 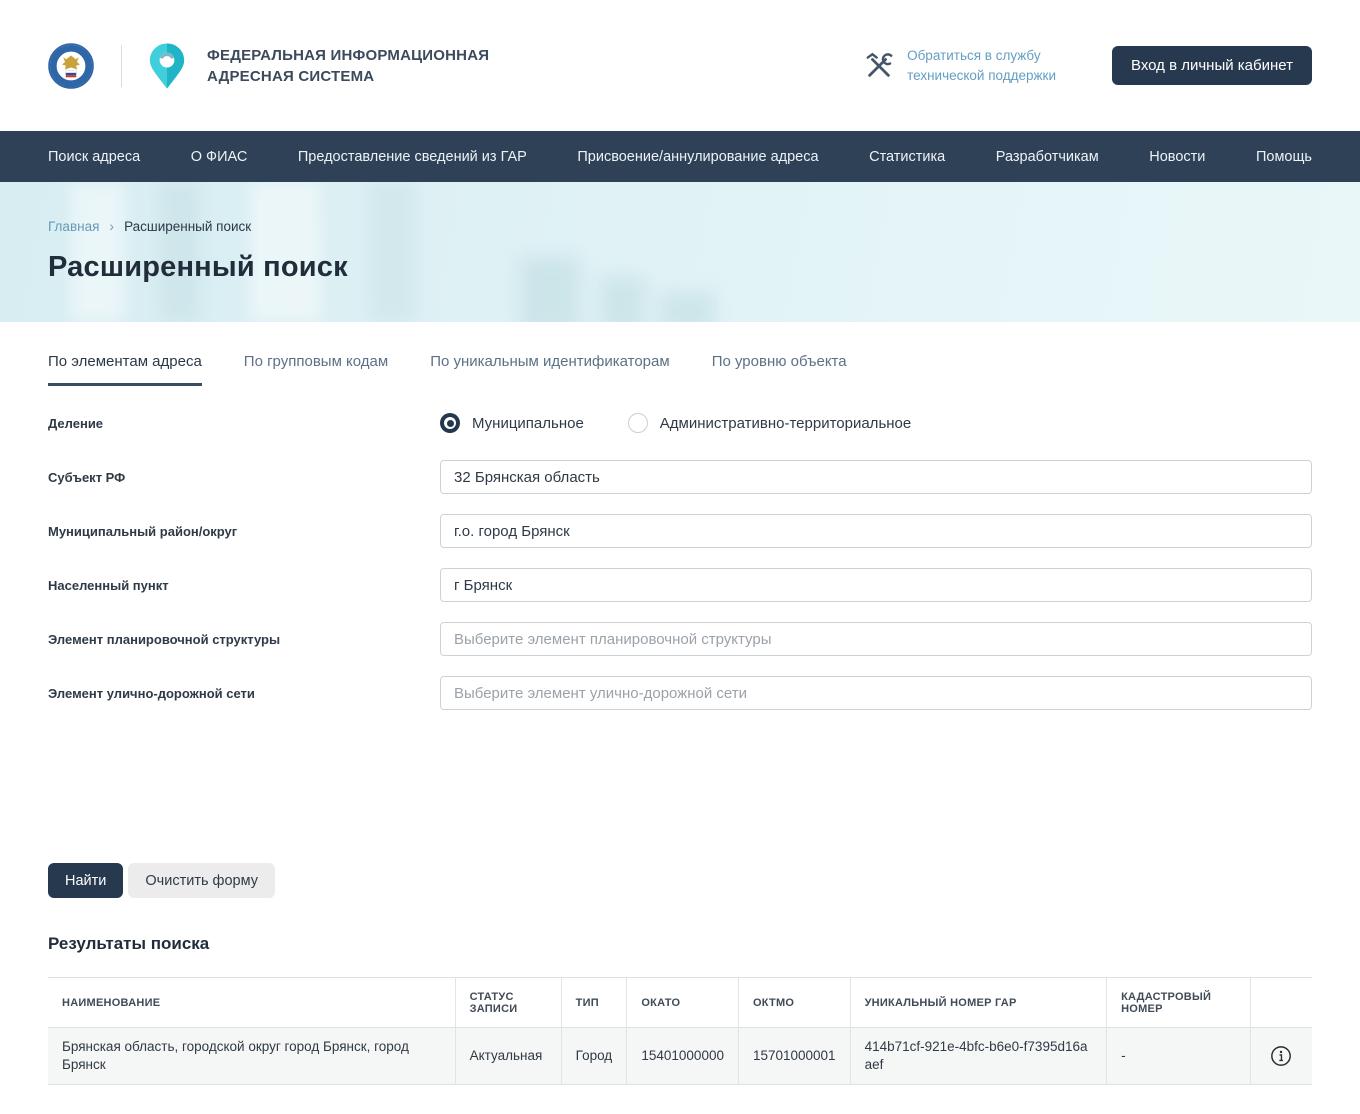 What do you see at coordinates (508, 1002) in the screenshot?
I see `col-header-status: СТАТУС ЗАПИСИ` at bounding box center [508, 1002].